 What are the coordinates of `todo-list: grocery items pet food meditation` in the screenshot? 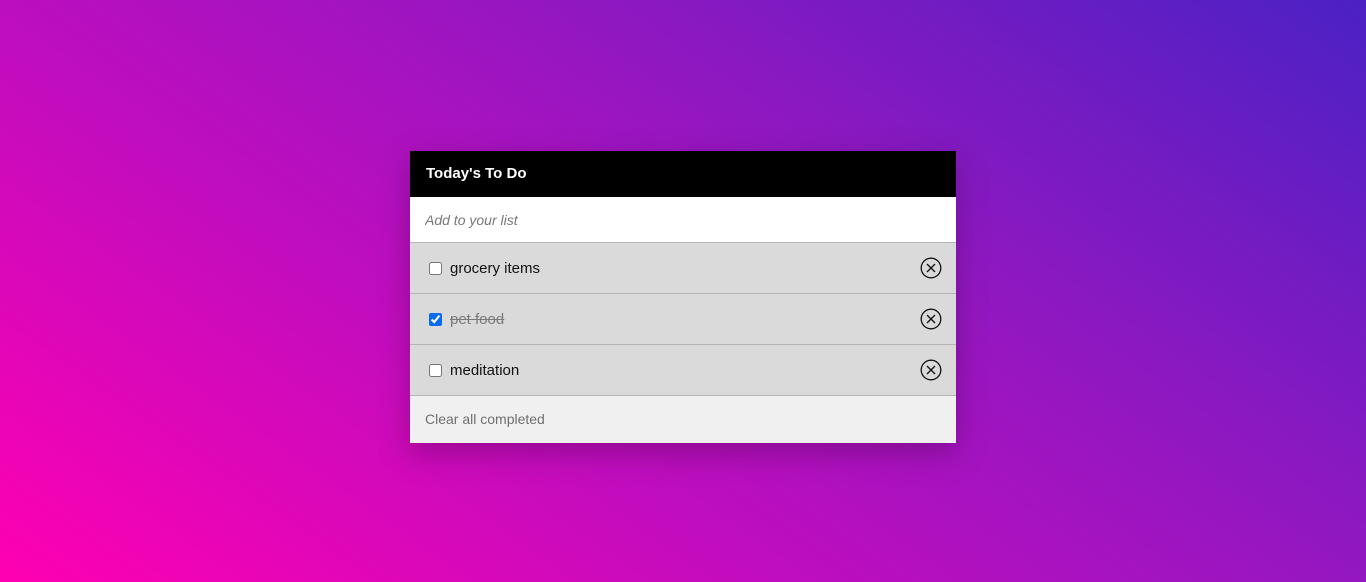 It's located at (683, 319).